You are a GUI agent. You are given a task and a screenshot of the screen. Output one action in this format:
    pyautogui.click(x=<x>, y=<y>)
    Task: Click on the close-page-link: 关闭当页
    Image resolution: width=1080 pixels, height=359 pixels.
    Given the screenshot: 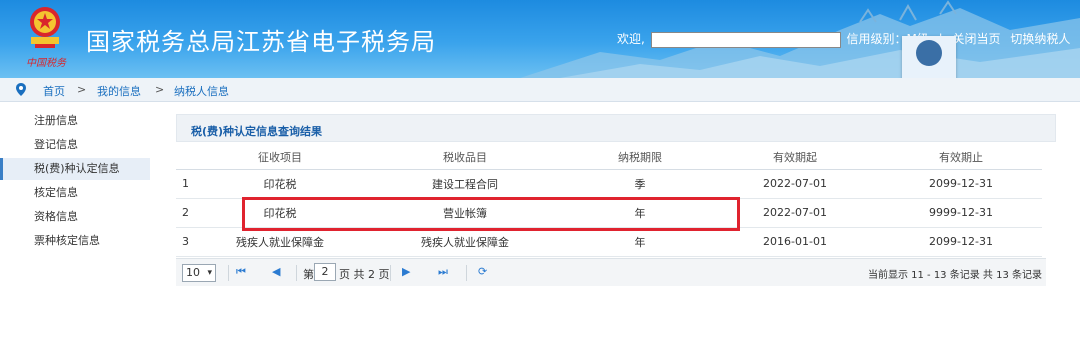 What is the action you would take?
    pyautogui.click(x=977, y=39)
    